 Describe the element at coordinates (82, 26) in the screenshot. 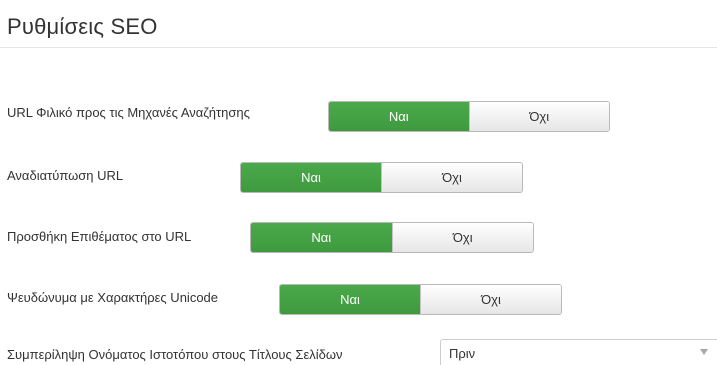

I see `section-title: Ρυθμίσεις SEO` at that location.